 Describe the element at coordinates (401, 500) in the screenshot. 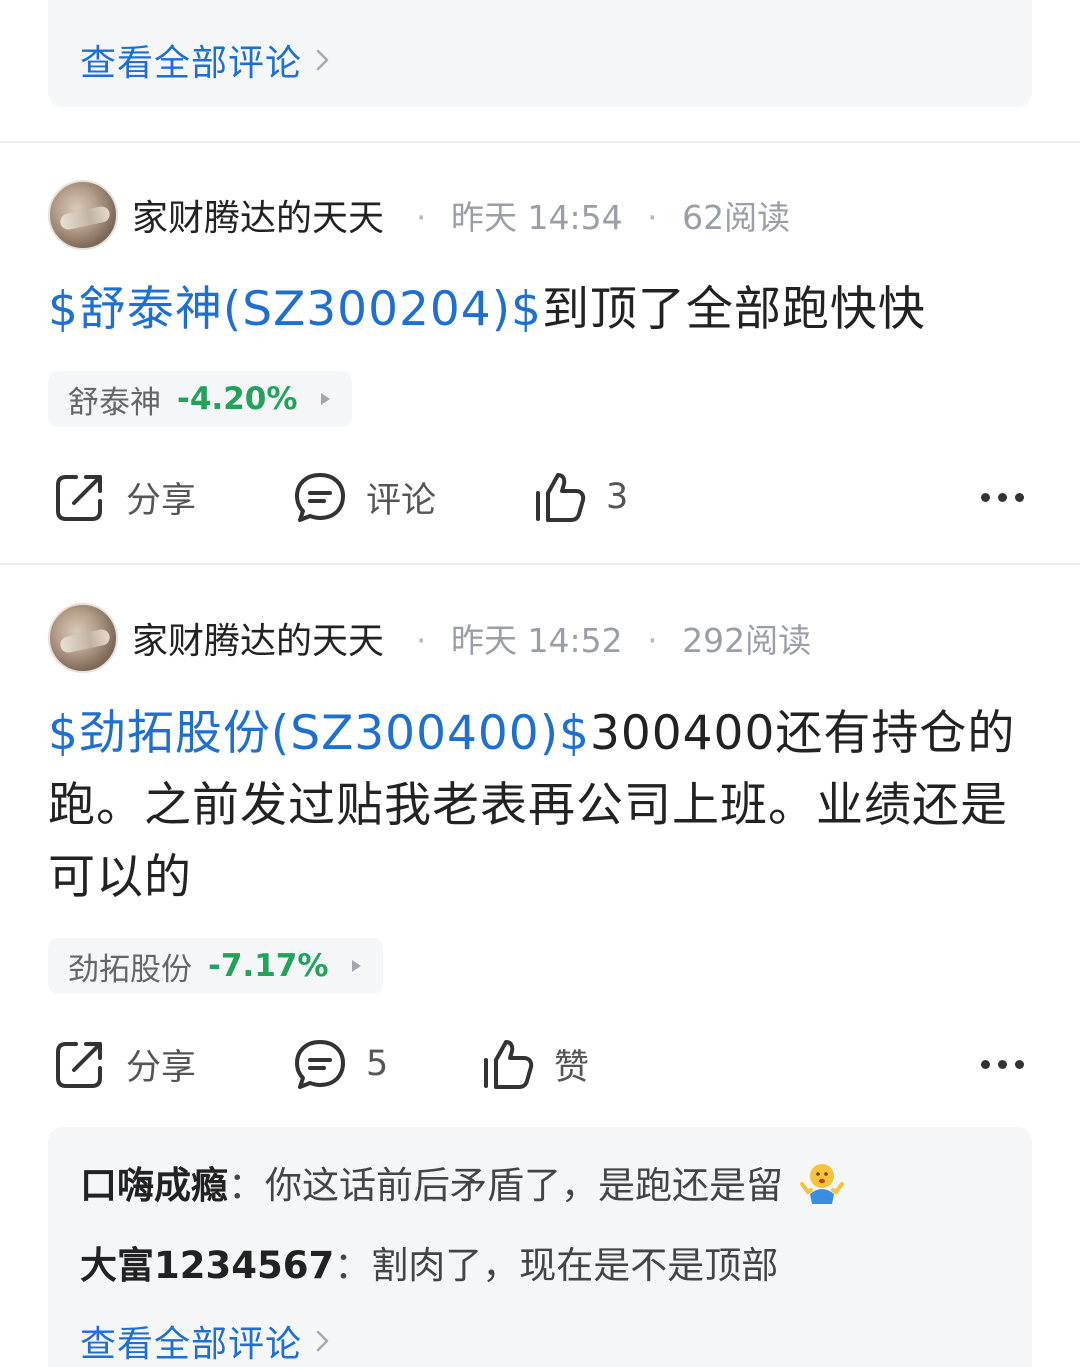

I see `comment-label: 评论` at that location.